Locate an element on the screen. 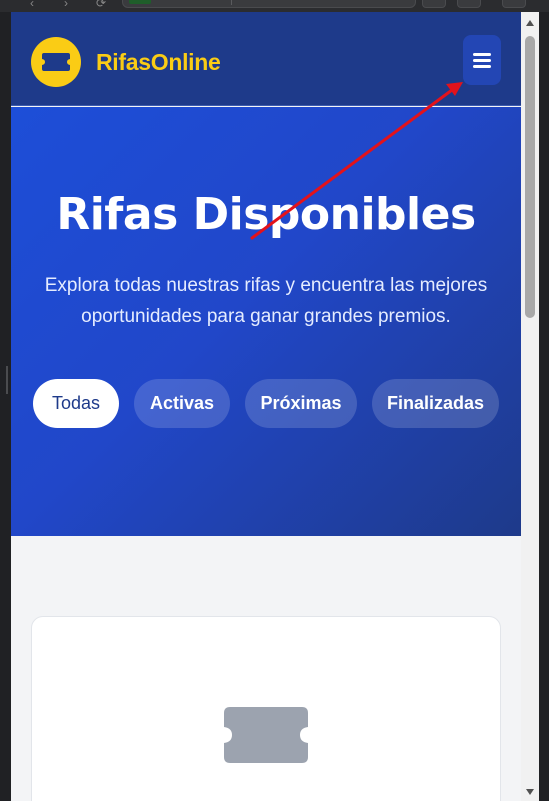 The width and height of the screenshot is (549, 801). filter-tab-activas: Activas is located at coordinates (182, 403).